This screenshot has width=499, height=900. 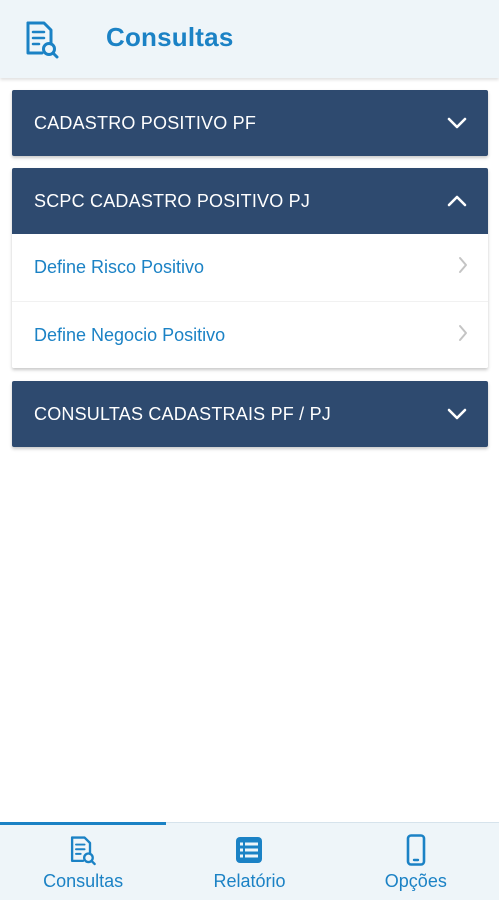 What do you see at coordinates (182, 413) in the screenshot?
I see `accordion-title: CONSULTAS CADASTRAIS PF / PJ` at bounding box center [182, 413].